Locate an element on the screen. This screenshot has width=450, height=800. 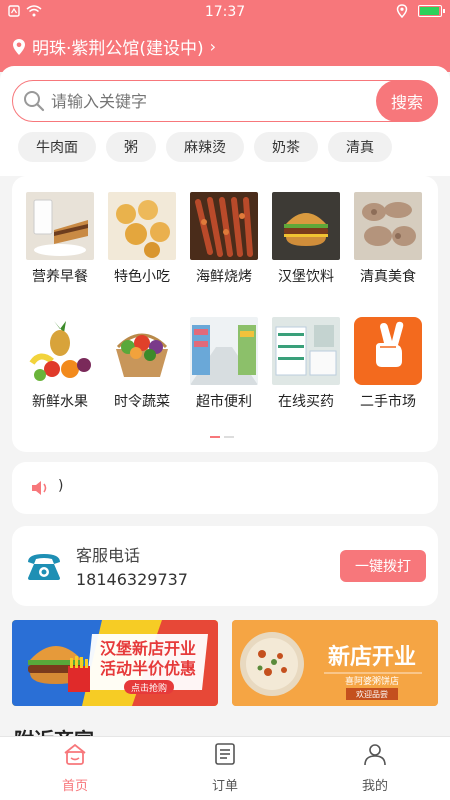
burger-promo-image: 汉堡新店开业 活动半价优惠 点击抢购 is located at coordinates (115, 663).